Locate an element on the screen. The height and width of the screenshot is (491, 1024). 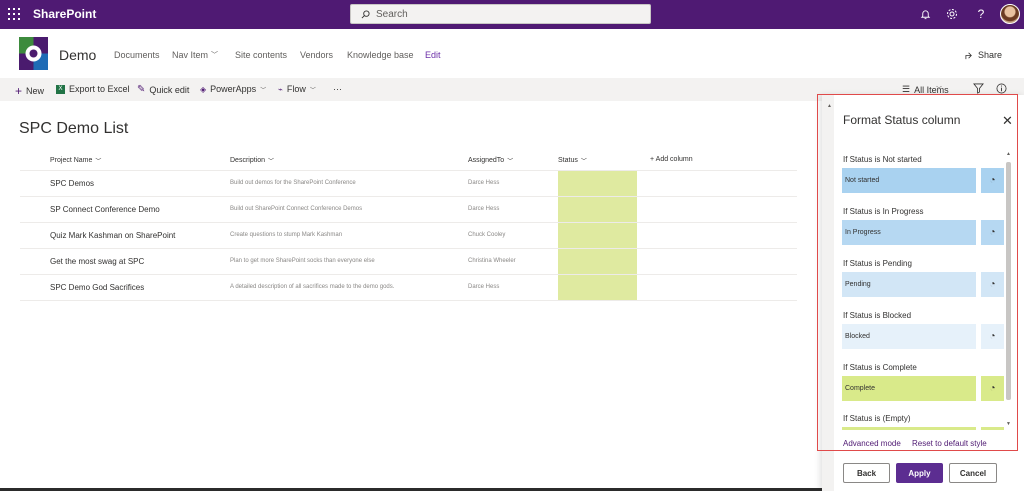
row-assigned: Chuck Cooley is located at coordinates (487, 235).